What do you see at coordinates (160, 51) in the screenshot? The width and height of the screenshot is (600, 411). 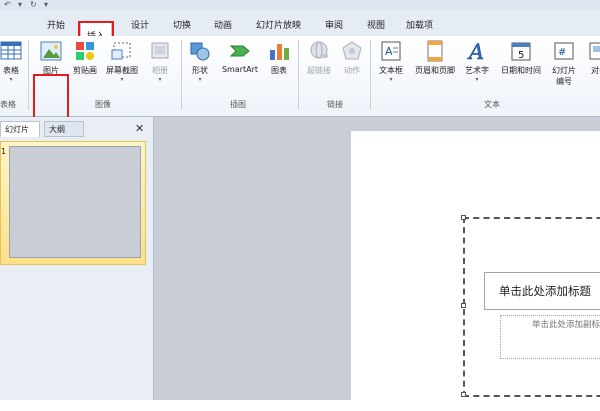 I see `photo-album-icon` at bounding box center [160, 51].